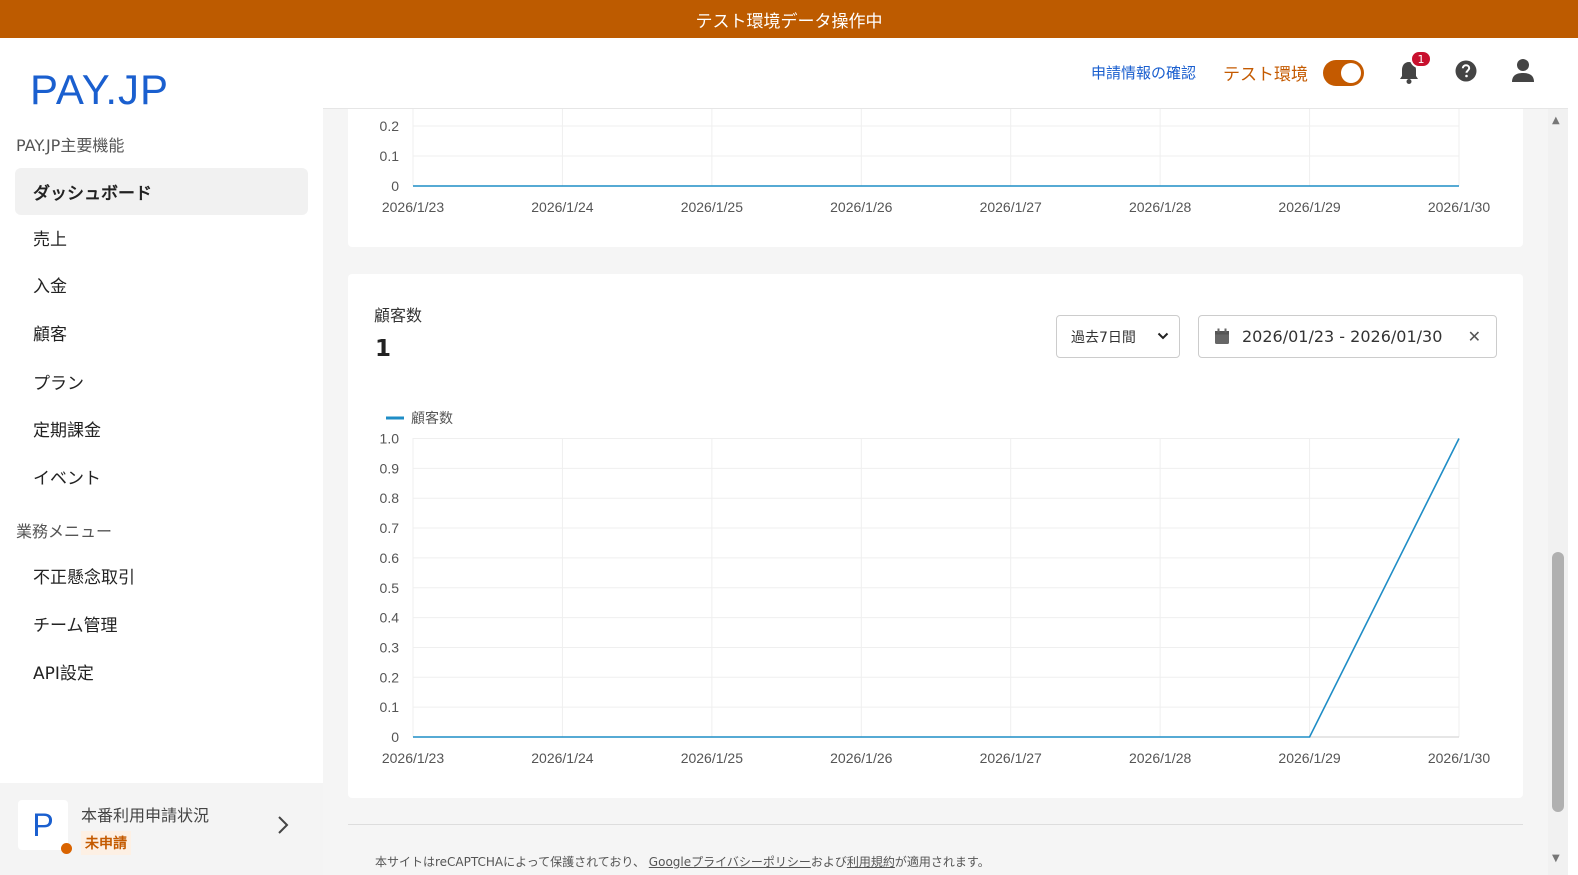 This screenshot has height=875, width=1578. Describe the element at coordinates (99, 90) in the screenshot. I see `payjp-logo: PAY.JP` at that location.